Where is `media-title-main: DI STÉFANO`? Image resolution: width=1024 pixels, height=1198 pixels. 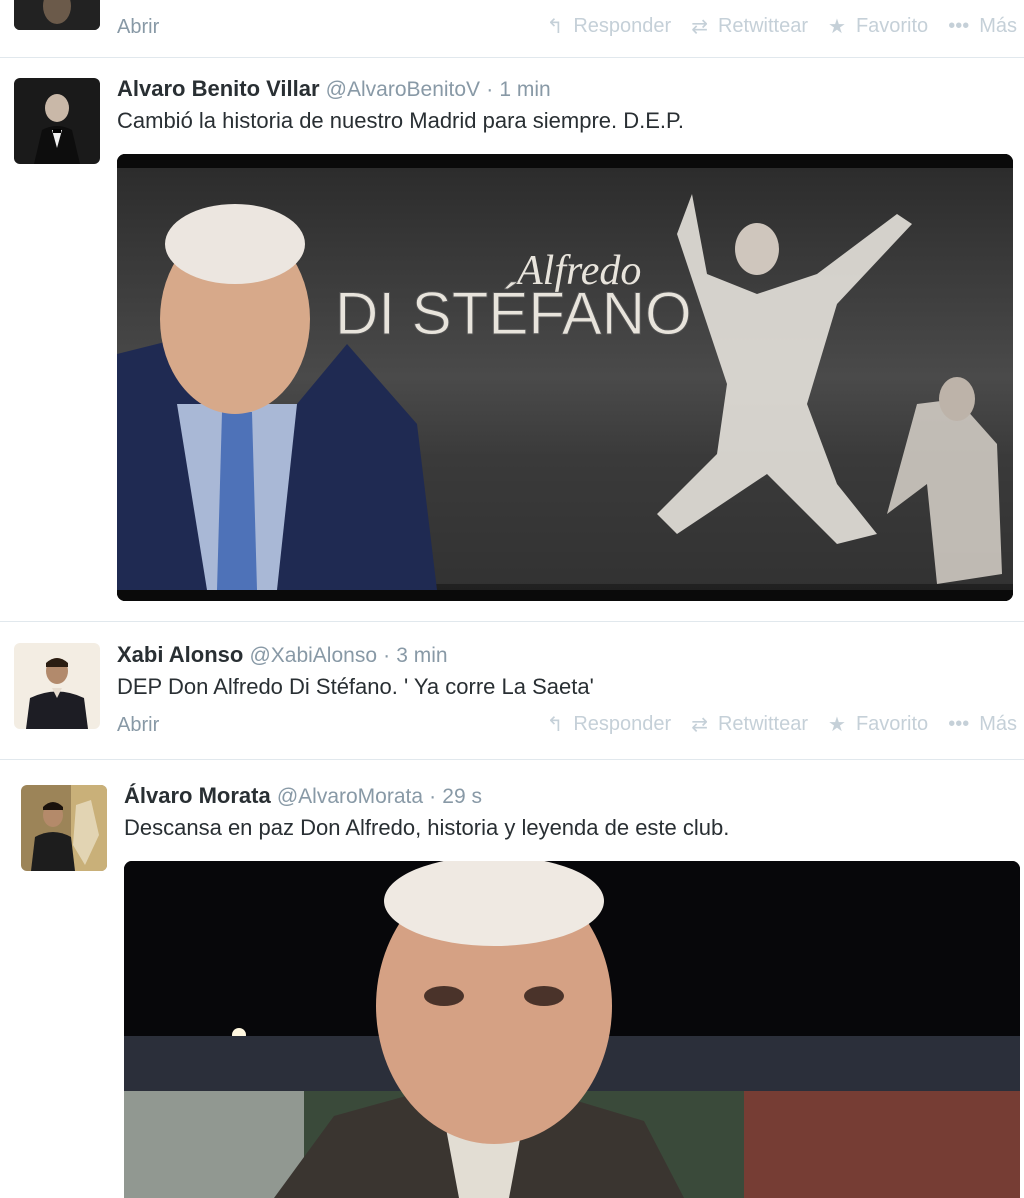 media-title-main: DI STÉFANO is located at coordinates (513, 313).